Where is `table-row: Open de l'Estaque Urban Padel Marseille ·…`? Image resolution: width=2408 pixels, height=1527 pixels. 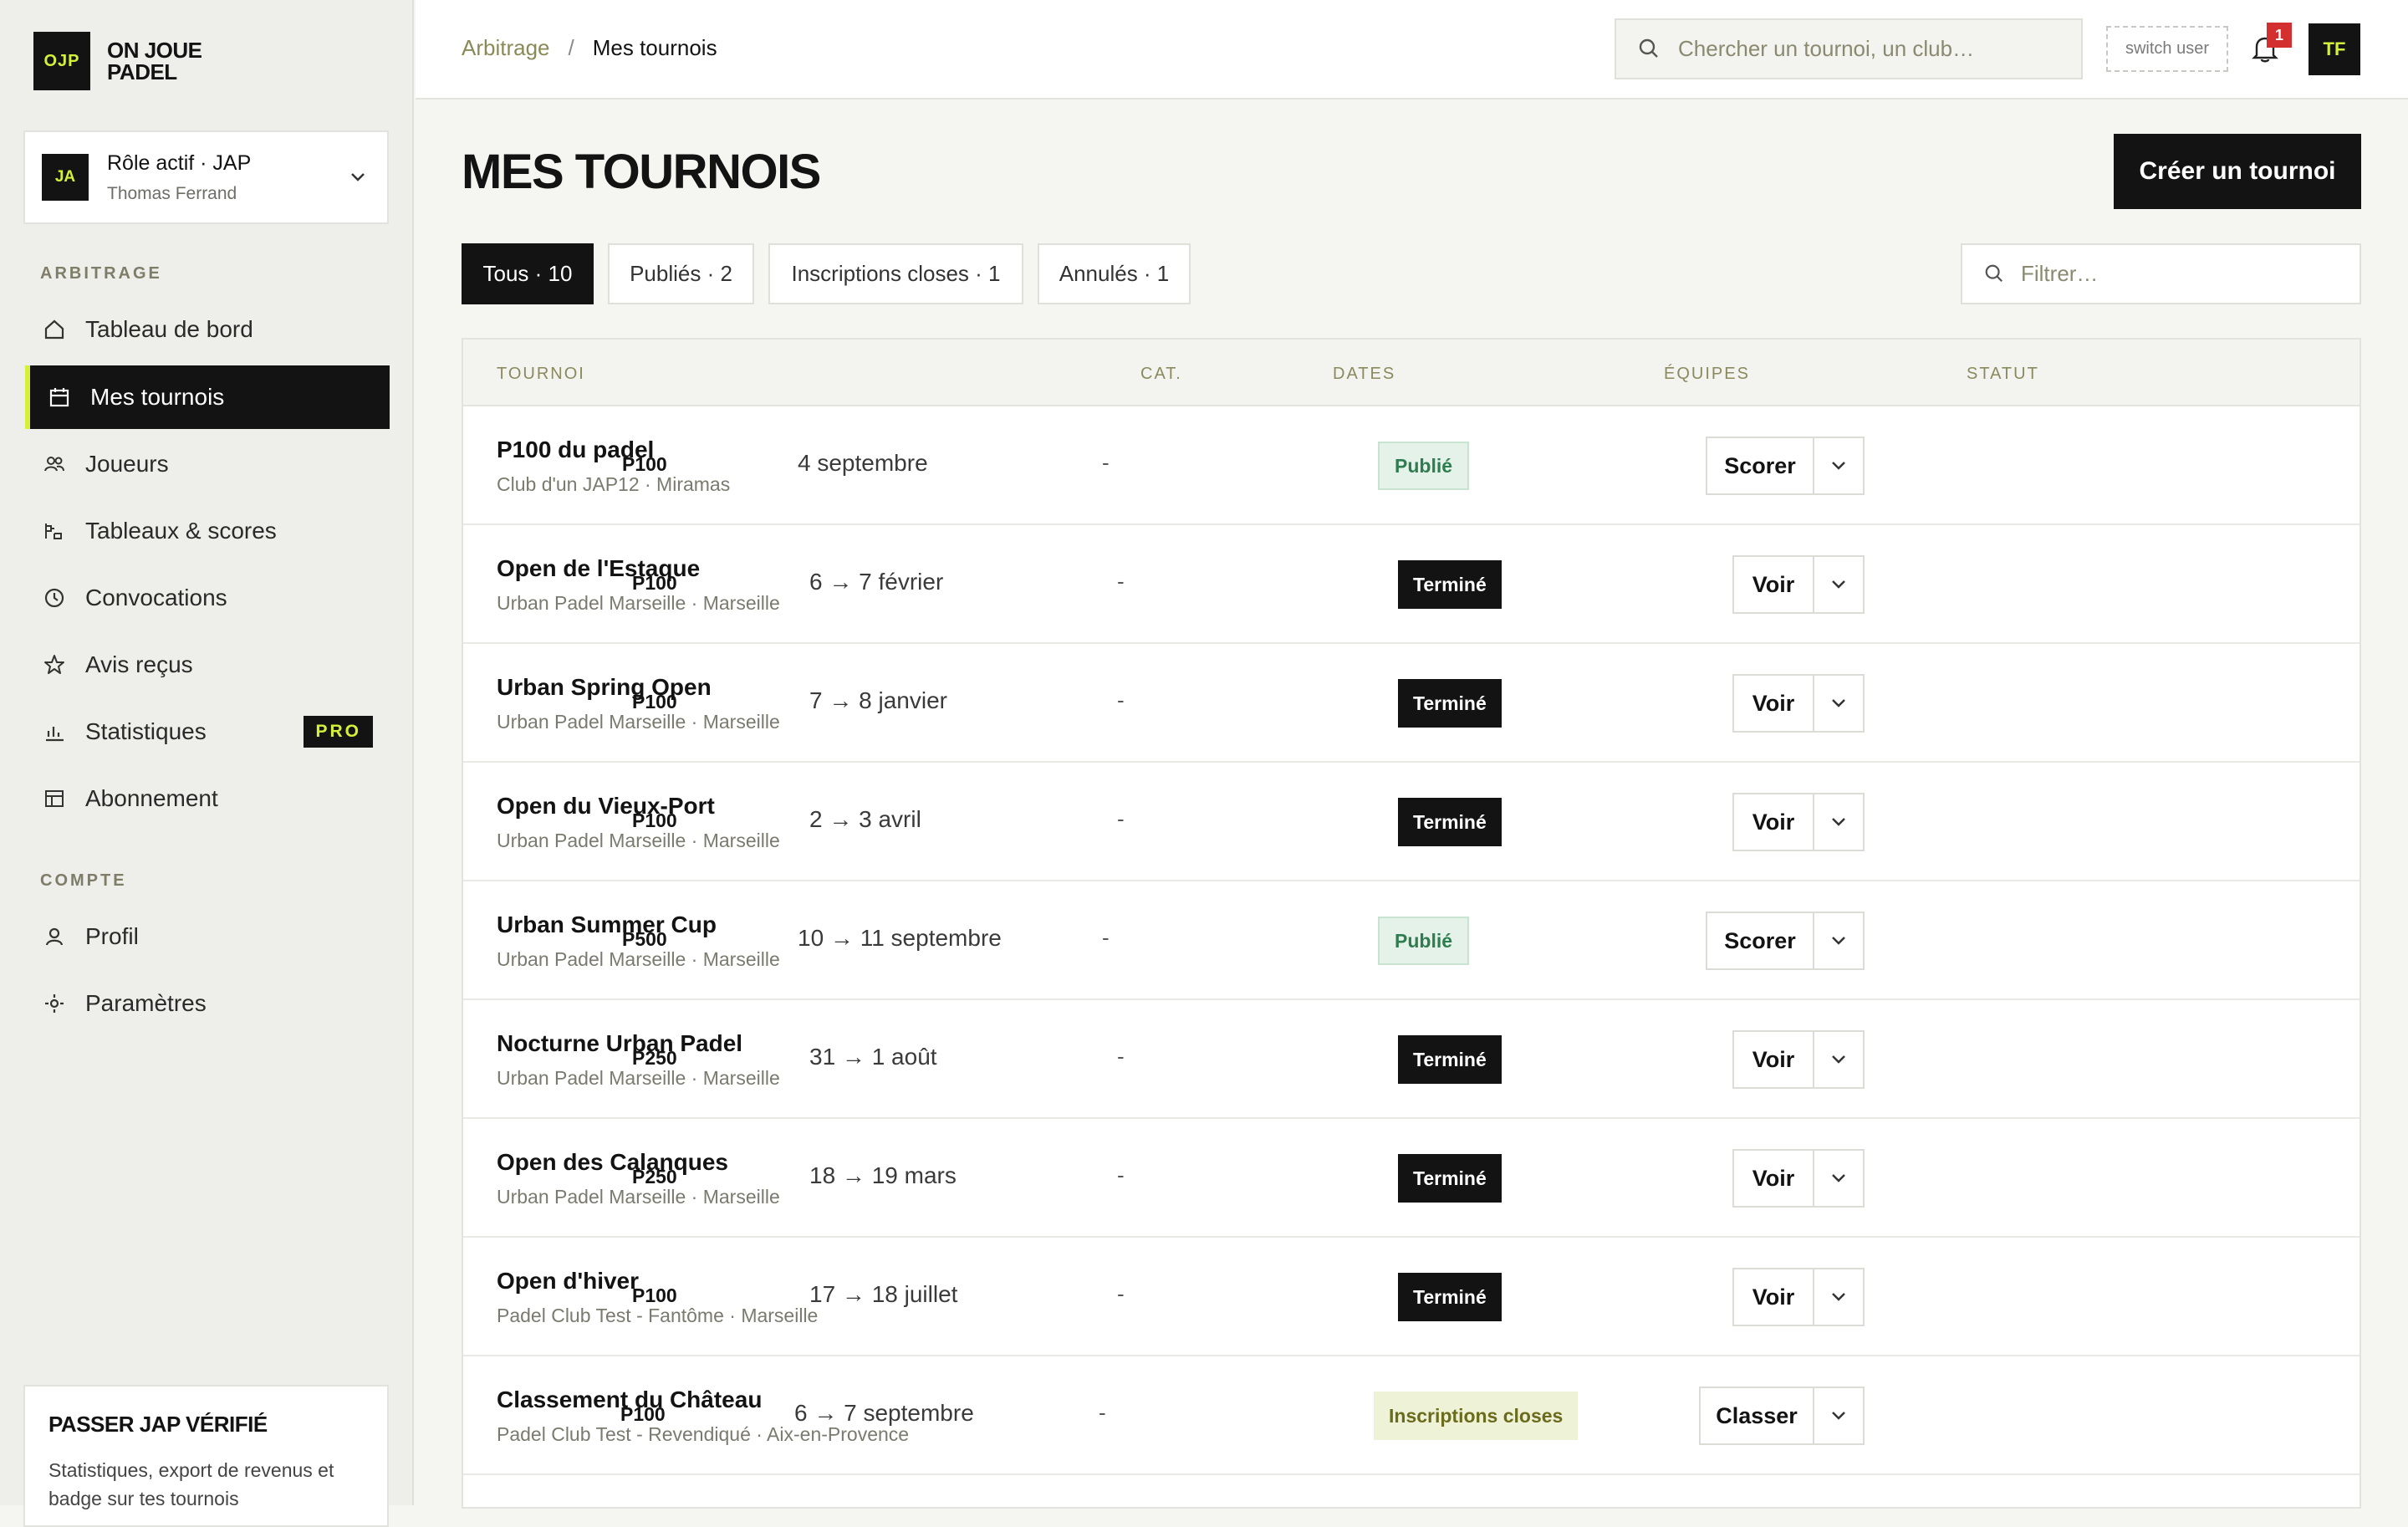 table-row: Open de l'Estaque Urban Padel Marseille ·… is located at coordinates (1412, 585).